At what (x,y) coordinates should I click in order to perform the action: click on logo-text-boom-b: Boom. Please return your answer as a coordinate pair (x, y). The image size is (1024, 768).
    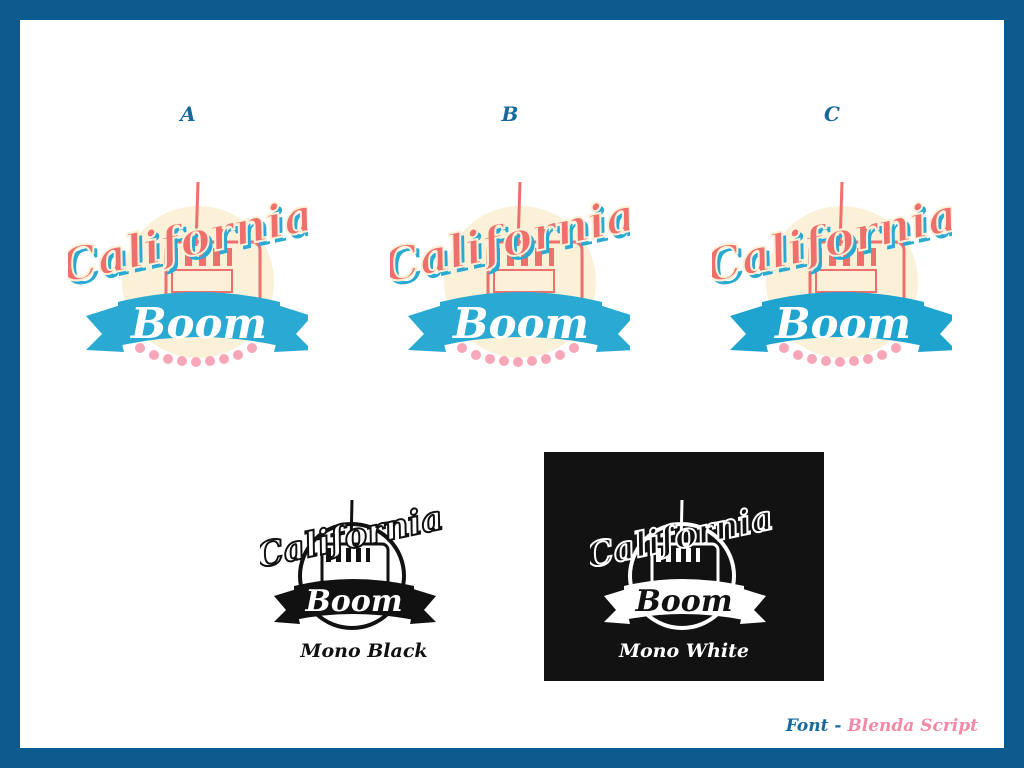
    Looking at the image, I should click on (520, 323).